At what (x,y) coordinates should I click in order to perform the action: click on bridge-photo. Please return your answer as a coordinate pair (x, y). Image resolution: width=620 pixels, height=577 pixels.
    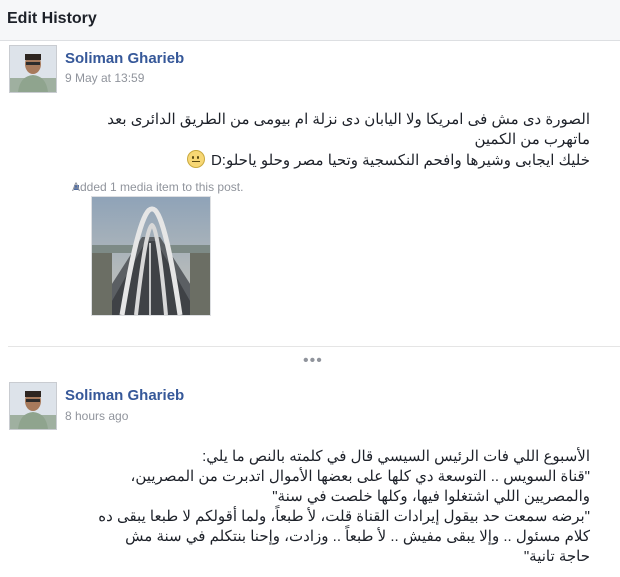
    Looking at the image, I should click on (151, 256).